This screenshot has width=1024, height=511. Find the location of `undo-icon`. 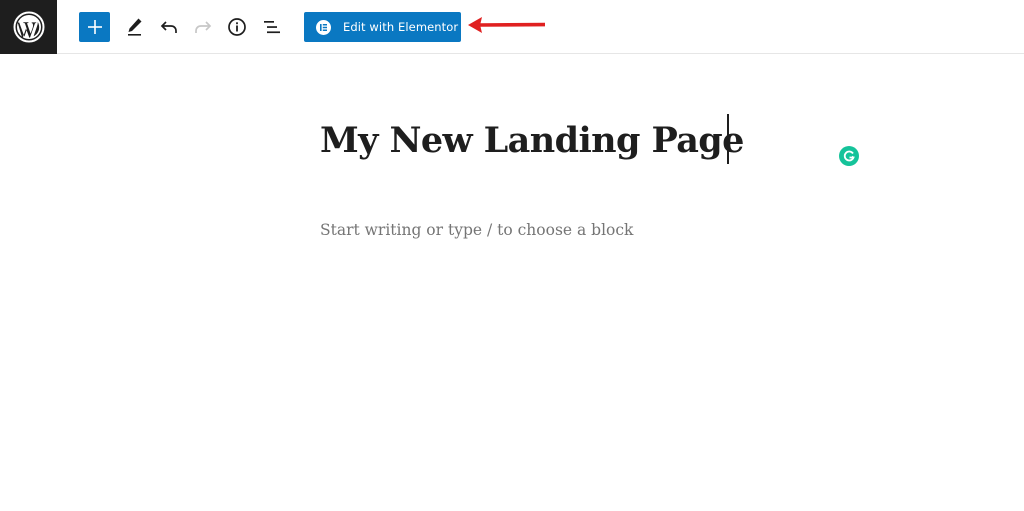

undo-icon is located at coordinates (168, 27).